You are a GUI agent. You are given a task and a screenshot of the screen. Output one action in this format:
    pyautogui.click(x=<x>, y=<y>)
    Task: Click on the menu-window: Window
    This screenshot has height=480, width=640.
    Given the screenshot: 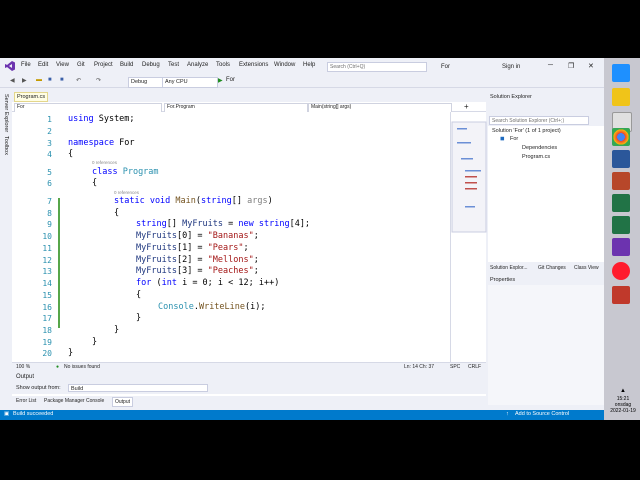 What is the action you would take?
    pyautogui.click(x=284, y=65)
    